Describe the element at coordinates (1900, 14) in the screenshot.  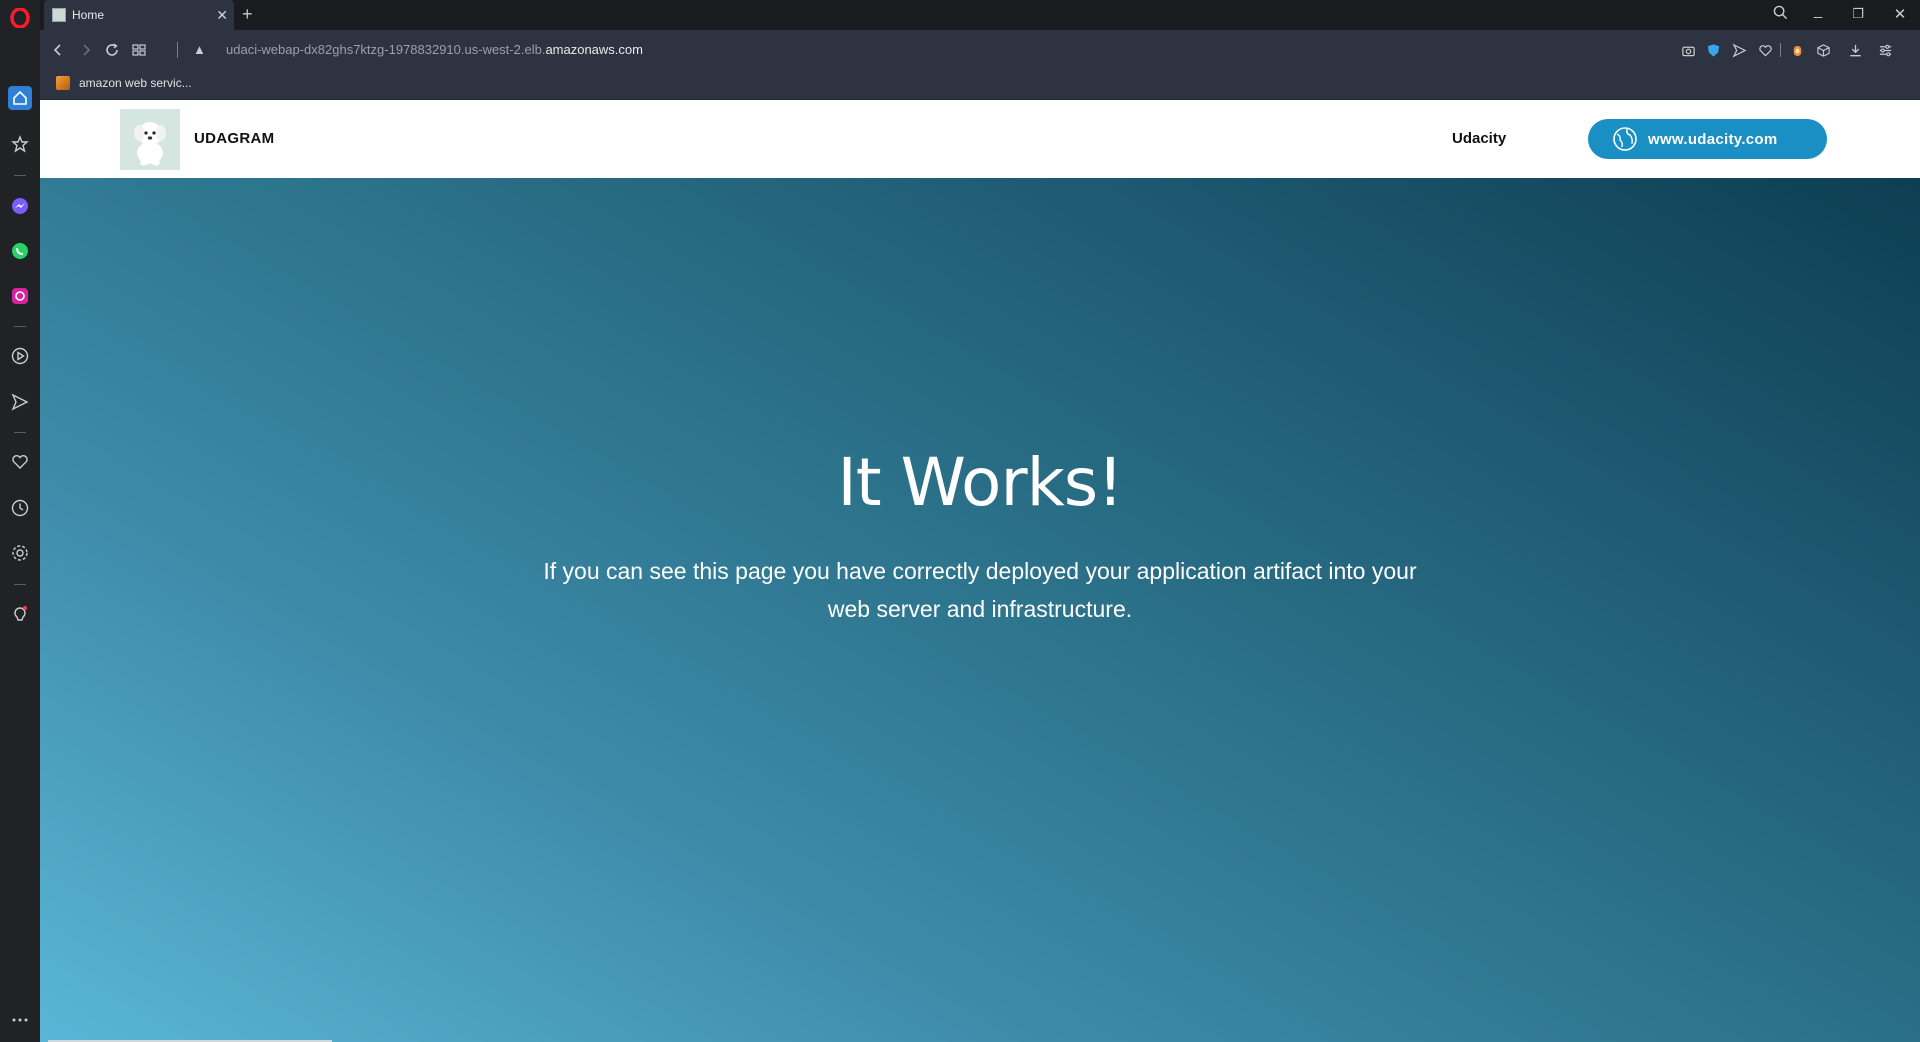
I see `window-close-icon: ✕` at that location.